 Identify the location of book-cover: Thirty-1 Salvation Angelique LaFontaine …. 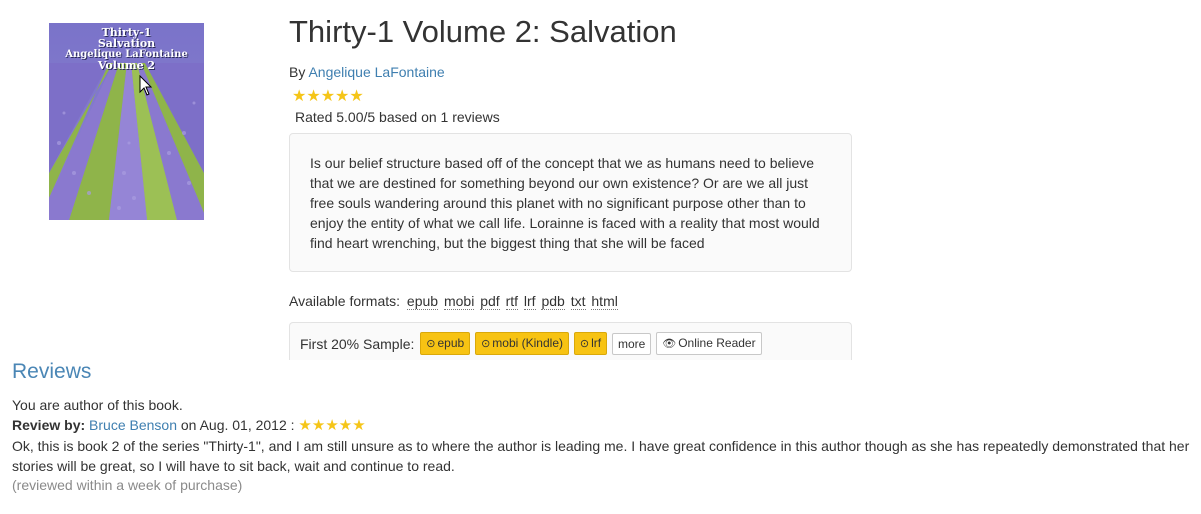
(126, 121).